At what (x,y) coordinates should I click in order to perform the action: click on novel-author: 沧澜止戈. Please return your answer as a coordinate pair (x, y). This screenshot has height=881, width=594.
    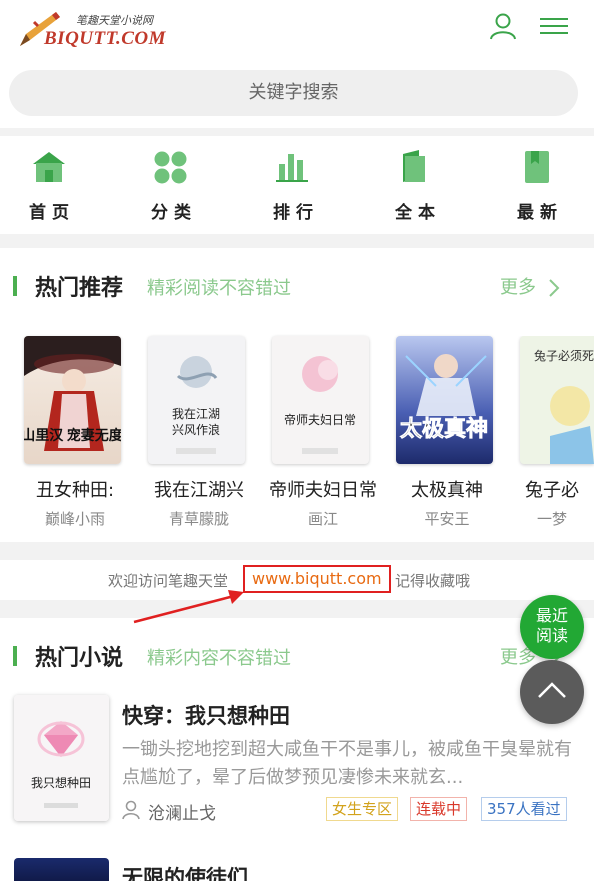
    Looking at the image, I should click on (182, 814).